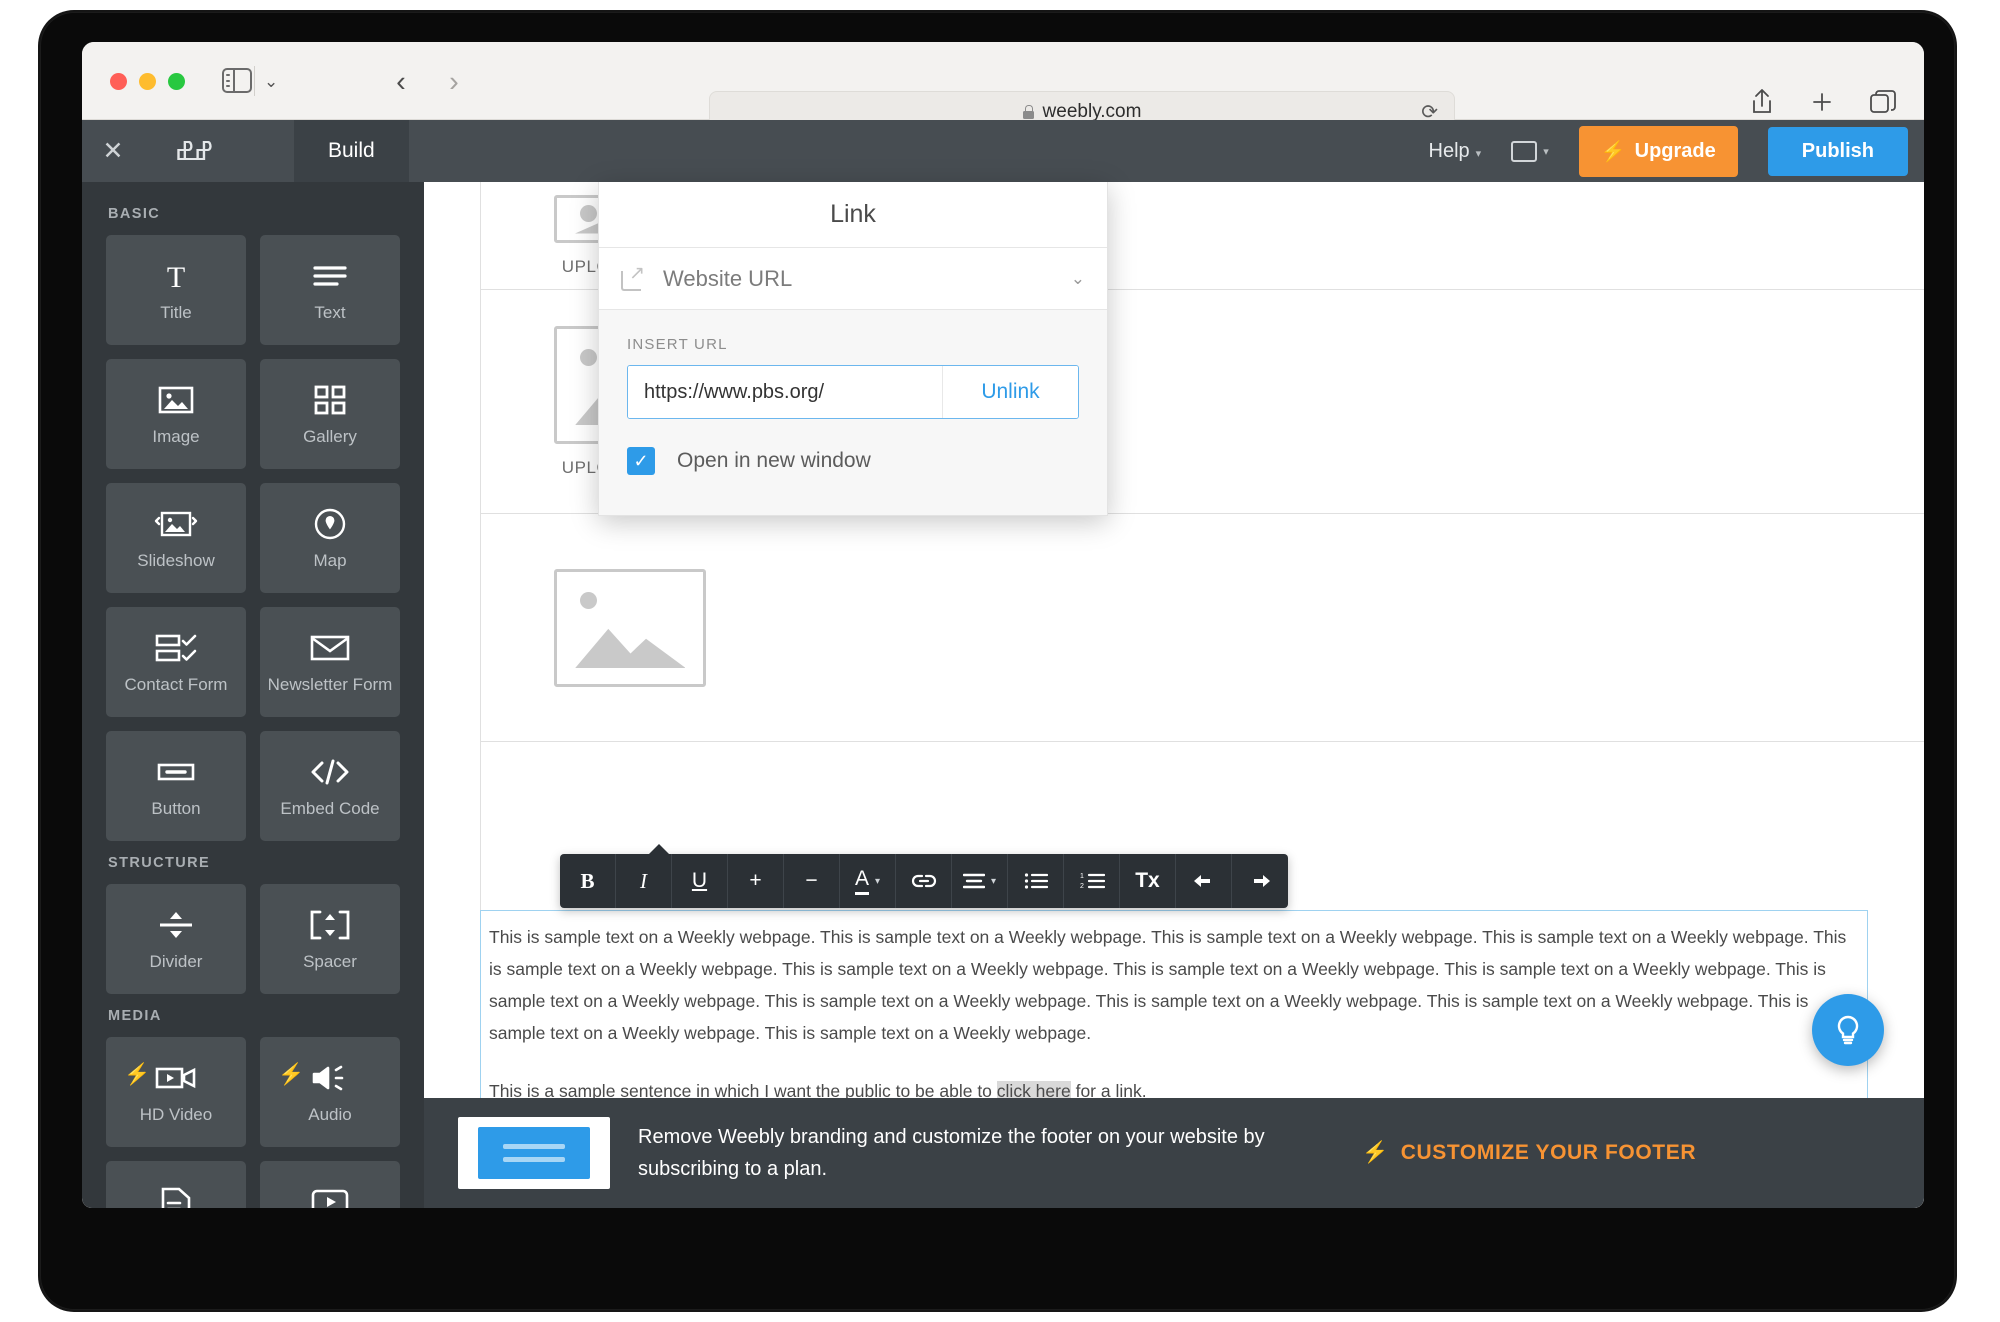 The image size is (2000, 1322). What do you see at coordinates (176, 1092) in the screenshot?
I see `element-hd-video: ⚡ HD Video` at bounding box center [176, 1092].